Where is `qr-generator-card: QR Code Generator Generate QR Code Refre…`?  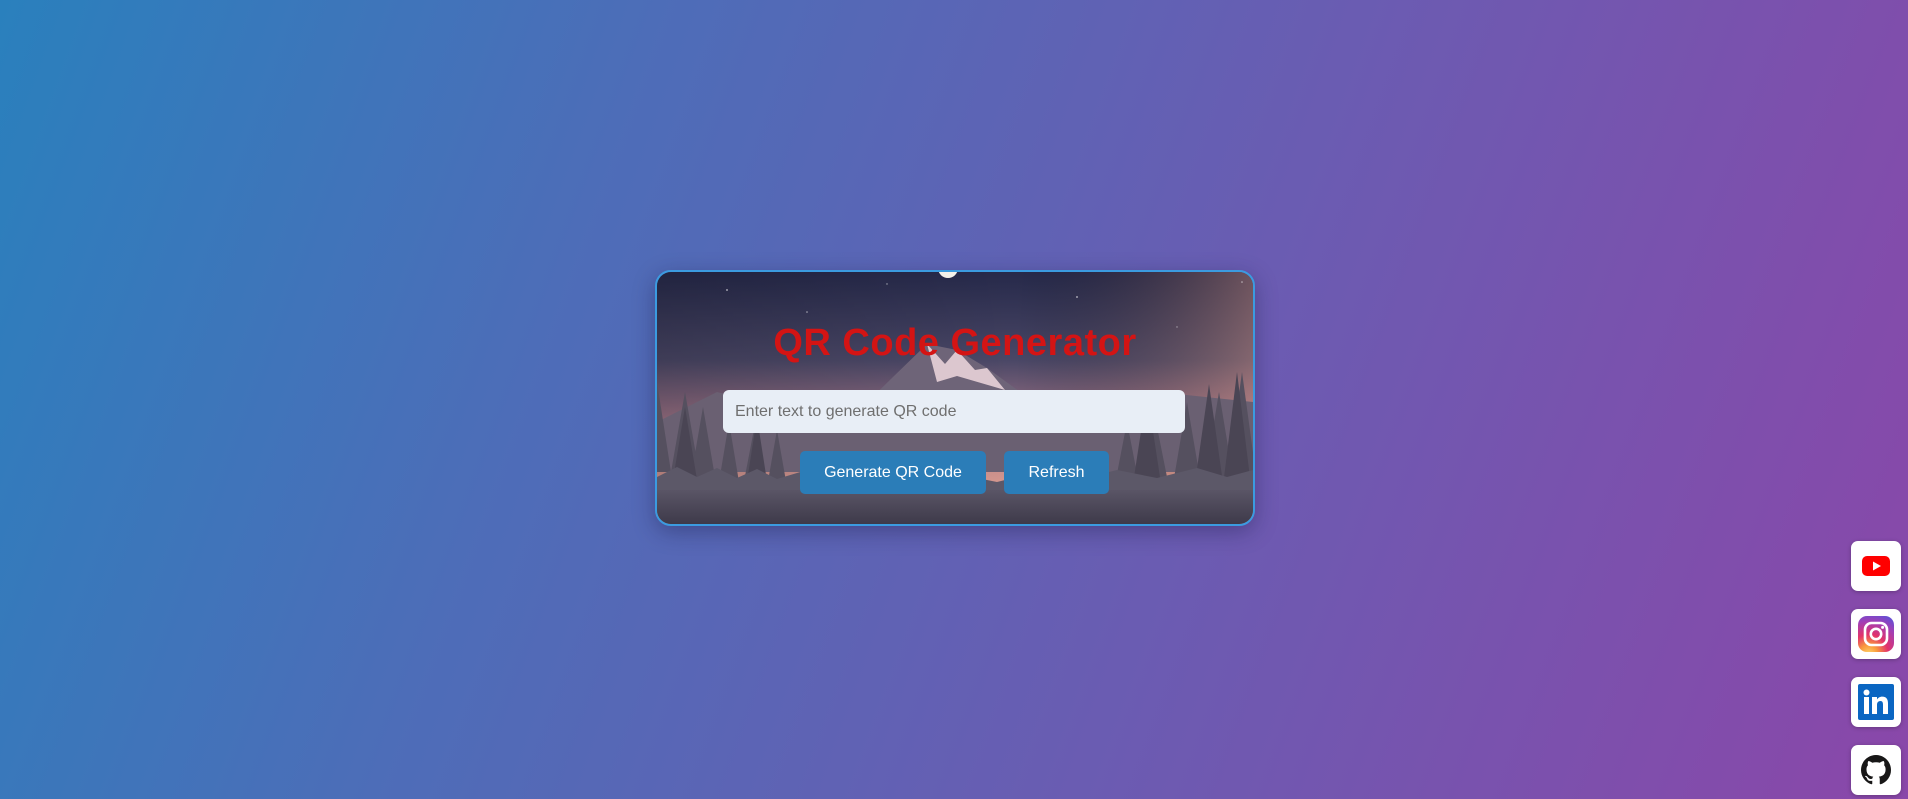
qr-generator-card: QR Code Generator Generate QR Code Refre… is located at coordinates (955, 398).